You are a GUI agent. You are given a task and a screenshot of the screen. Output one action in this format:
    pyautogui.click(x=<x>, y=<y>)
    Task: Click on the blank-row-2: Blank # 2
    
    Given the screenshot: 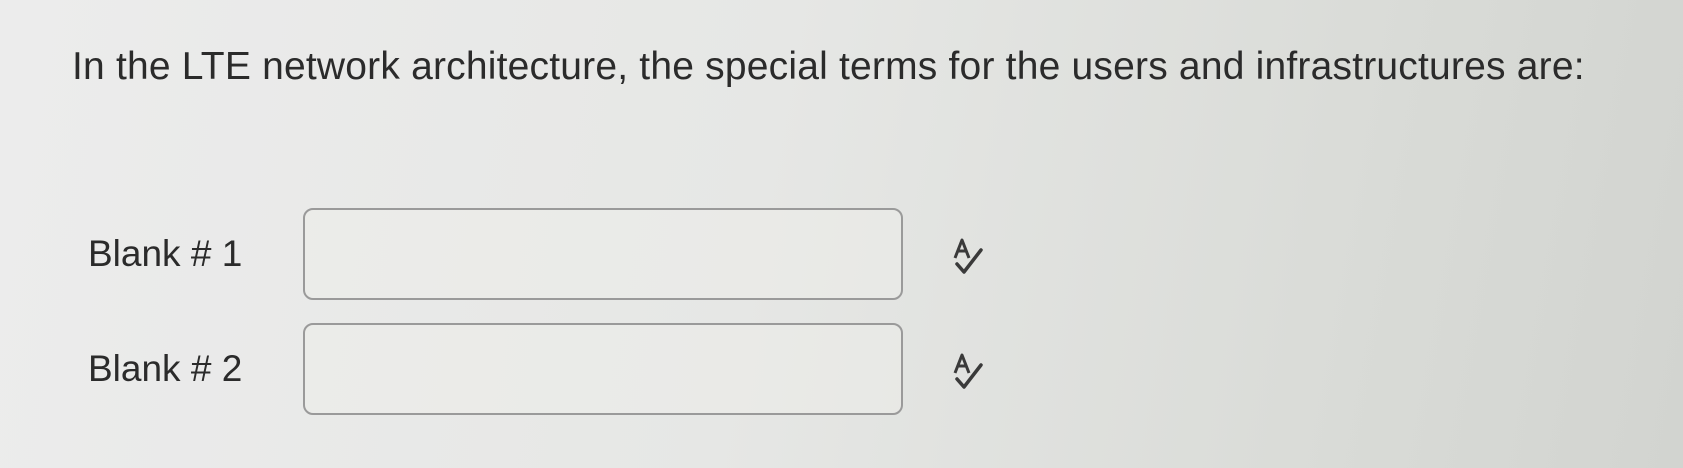 What is the action you would take?
    pyautogui.click(x=536, y=369)
    